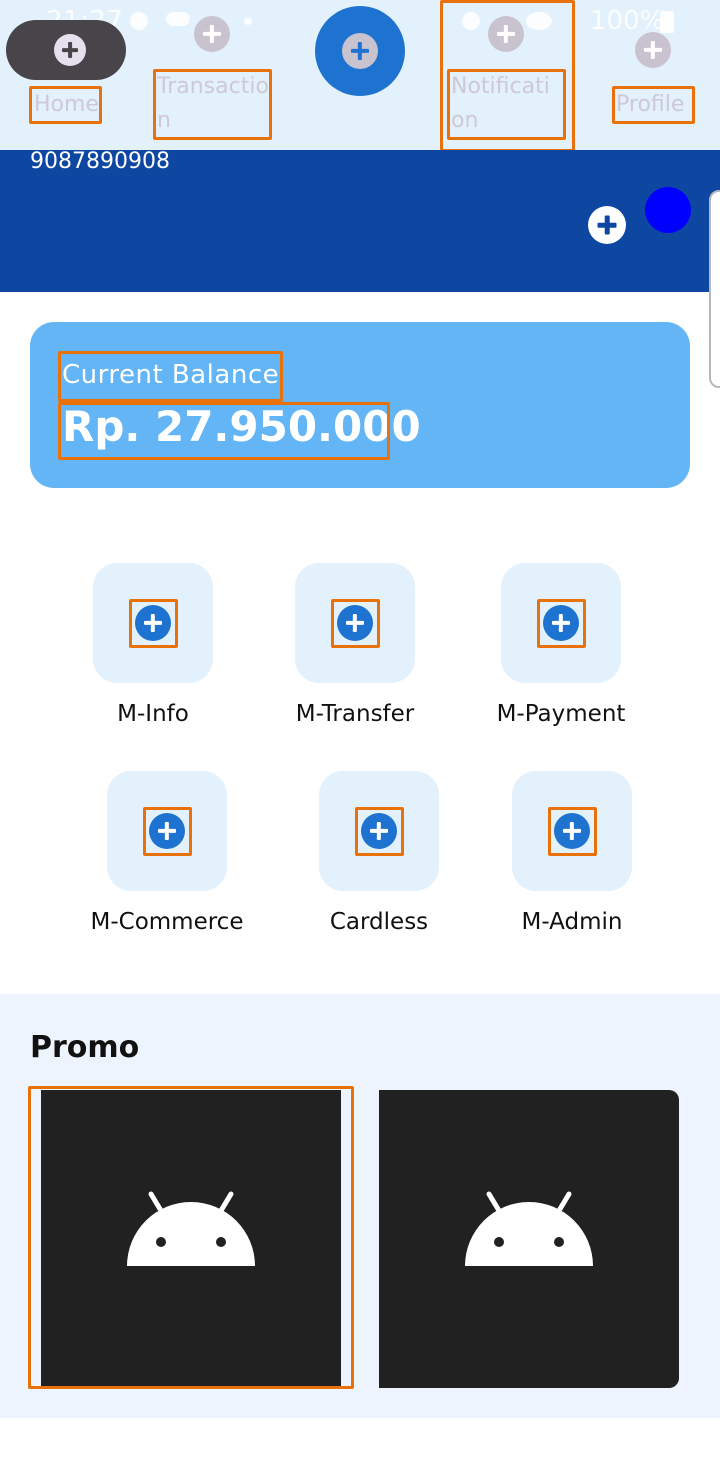 Image resolution: width=720 pixels, height=1480 pixels. What do you see at coordinates (212, 34) in the screenshot?
I see `nav-transaction-plus-icon` at bounding box center [212, 34].